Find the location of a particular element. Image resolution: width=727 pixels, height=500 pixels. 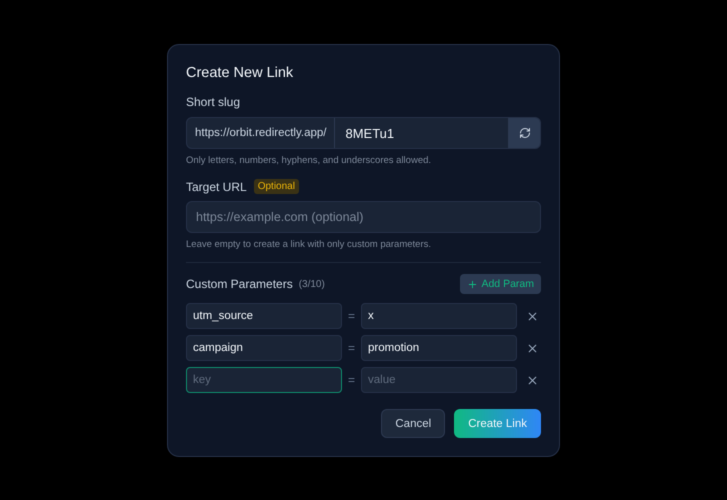

refresh-icon is located at coordinates (524, 133).